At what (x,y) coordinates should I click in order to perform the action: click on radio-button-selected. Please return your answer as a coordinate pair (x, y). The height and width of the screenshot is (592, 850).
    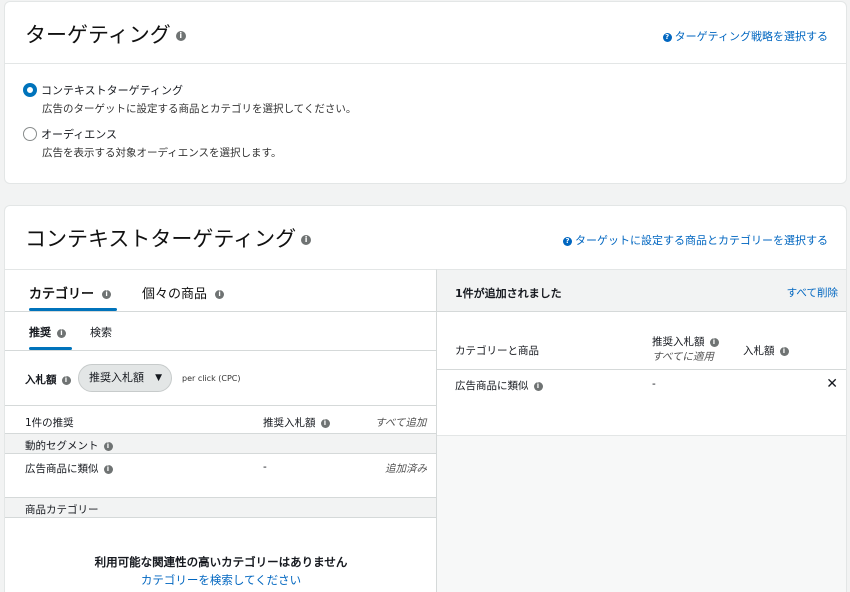
    Looking at the image, I should click on (30, 90).